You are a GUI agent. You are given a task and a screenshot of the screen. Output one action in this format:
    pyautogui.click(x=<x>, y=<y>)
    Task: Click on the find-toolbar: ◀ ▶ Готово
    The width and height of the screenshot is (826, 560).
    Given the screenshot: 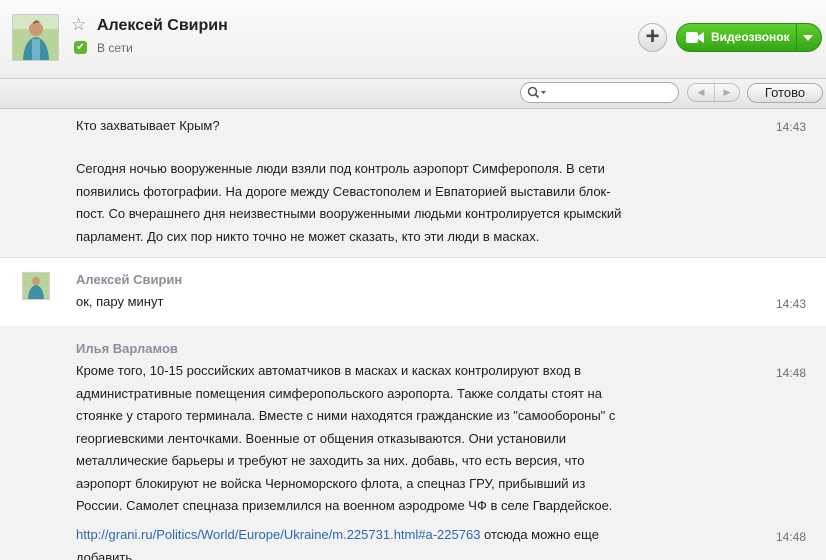 What is the action you would take?
    pyautogui.click(x=413, y=94)
    